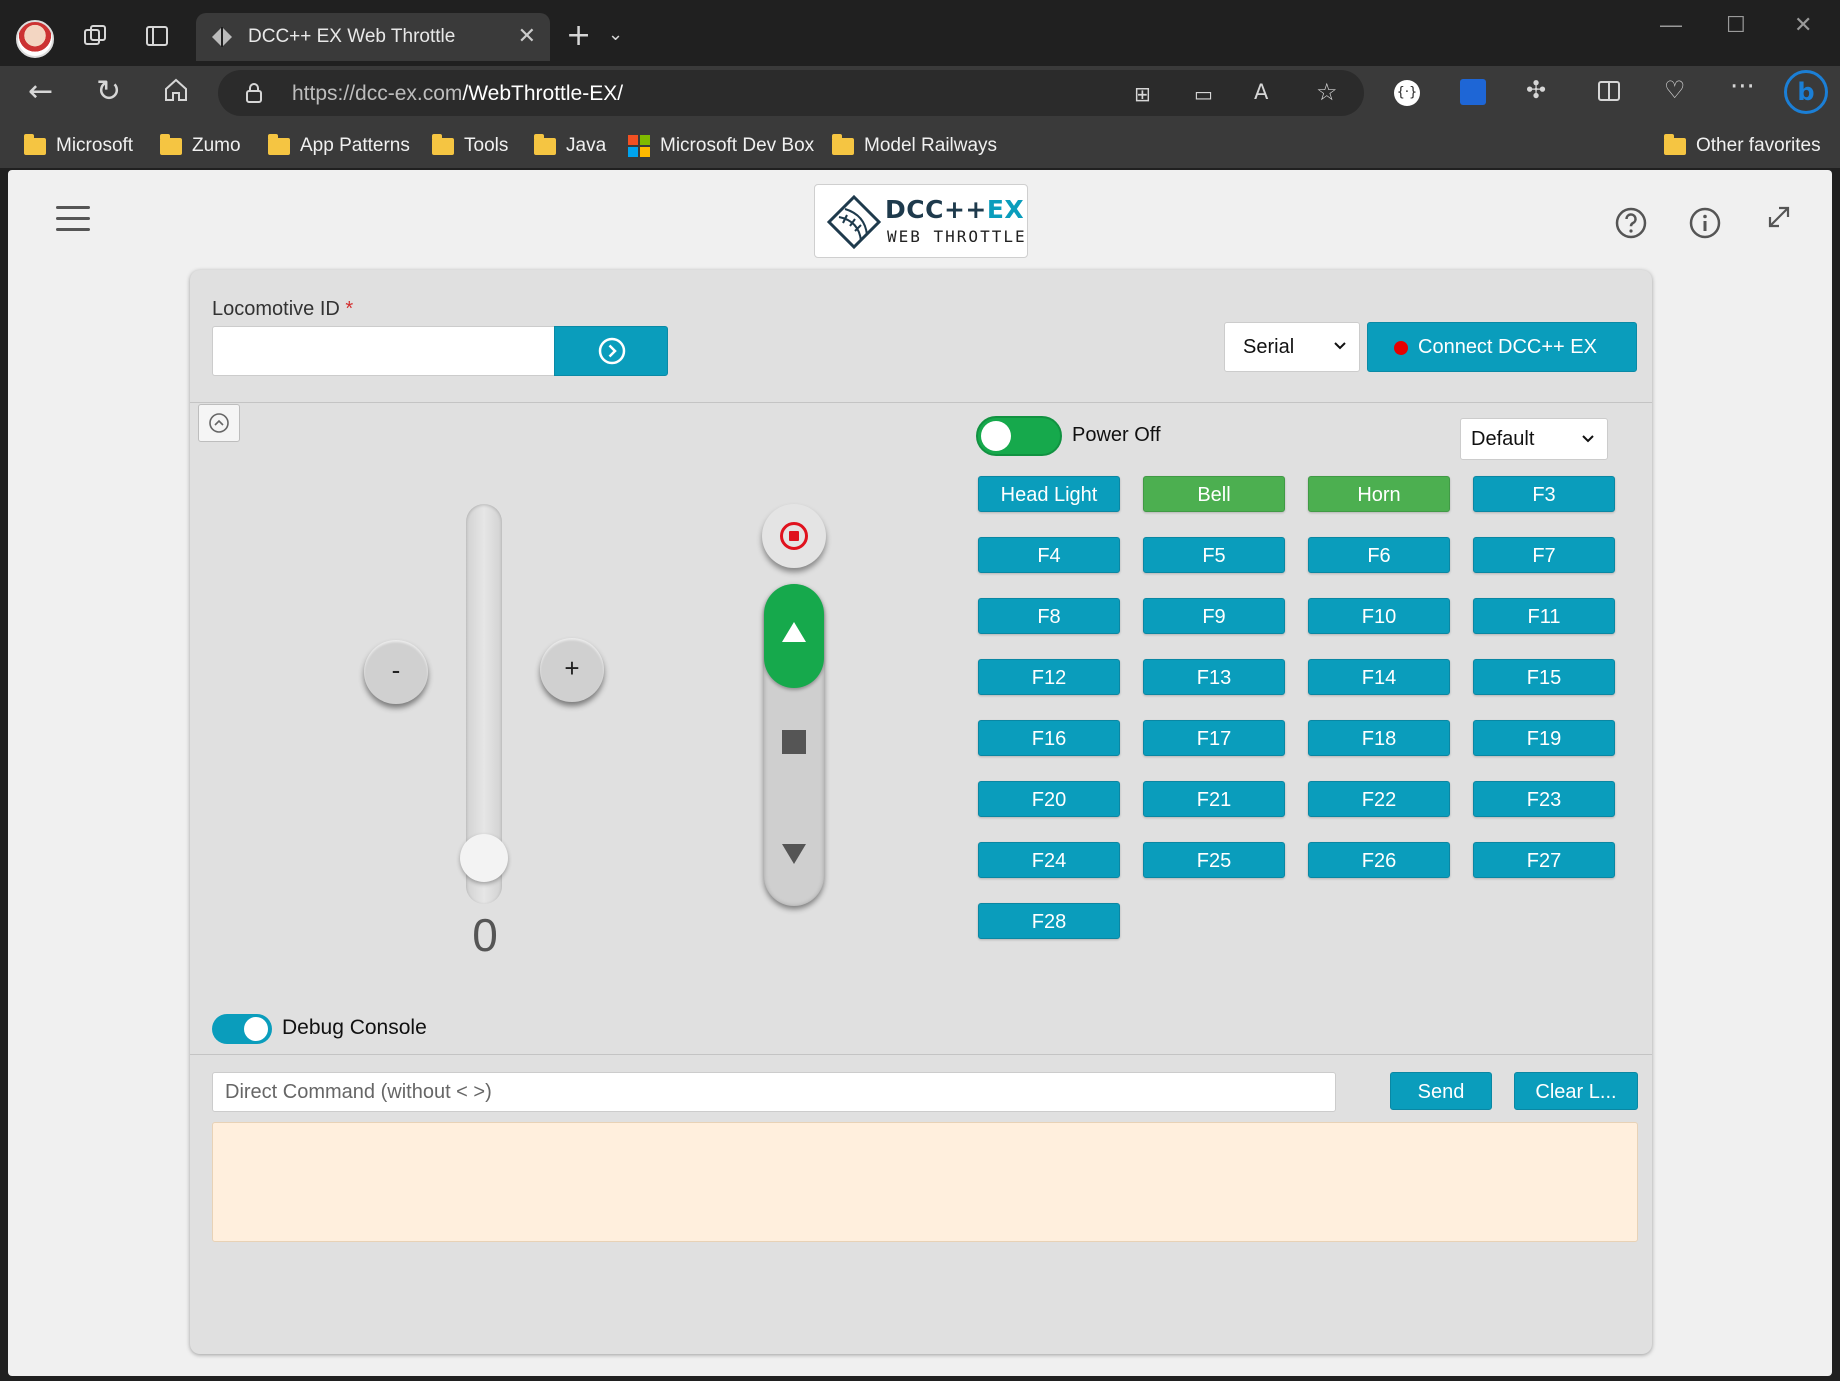  I want to click on chevron-circle-right-icon, so click(612, 351).